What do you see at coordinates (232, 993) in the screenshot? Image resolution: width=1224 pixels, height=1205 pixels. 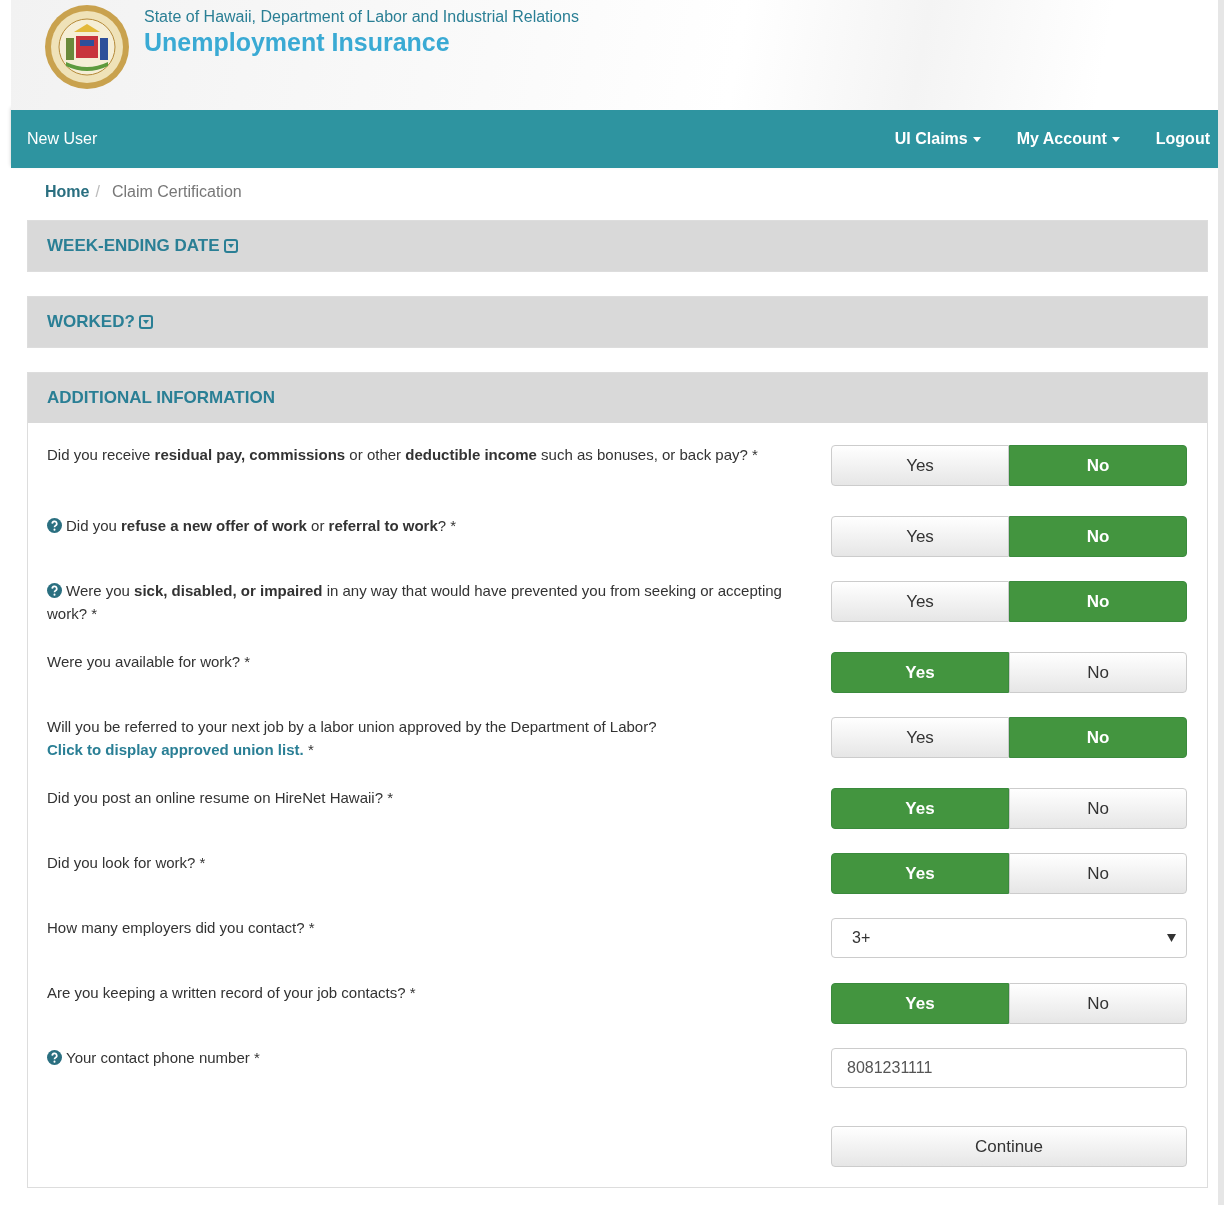 I see `question-text: Are you keeping a written record of your job contacts? *` at bounding box center [232, 993].